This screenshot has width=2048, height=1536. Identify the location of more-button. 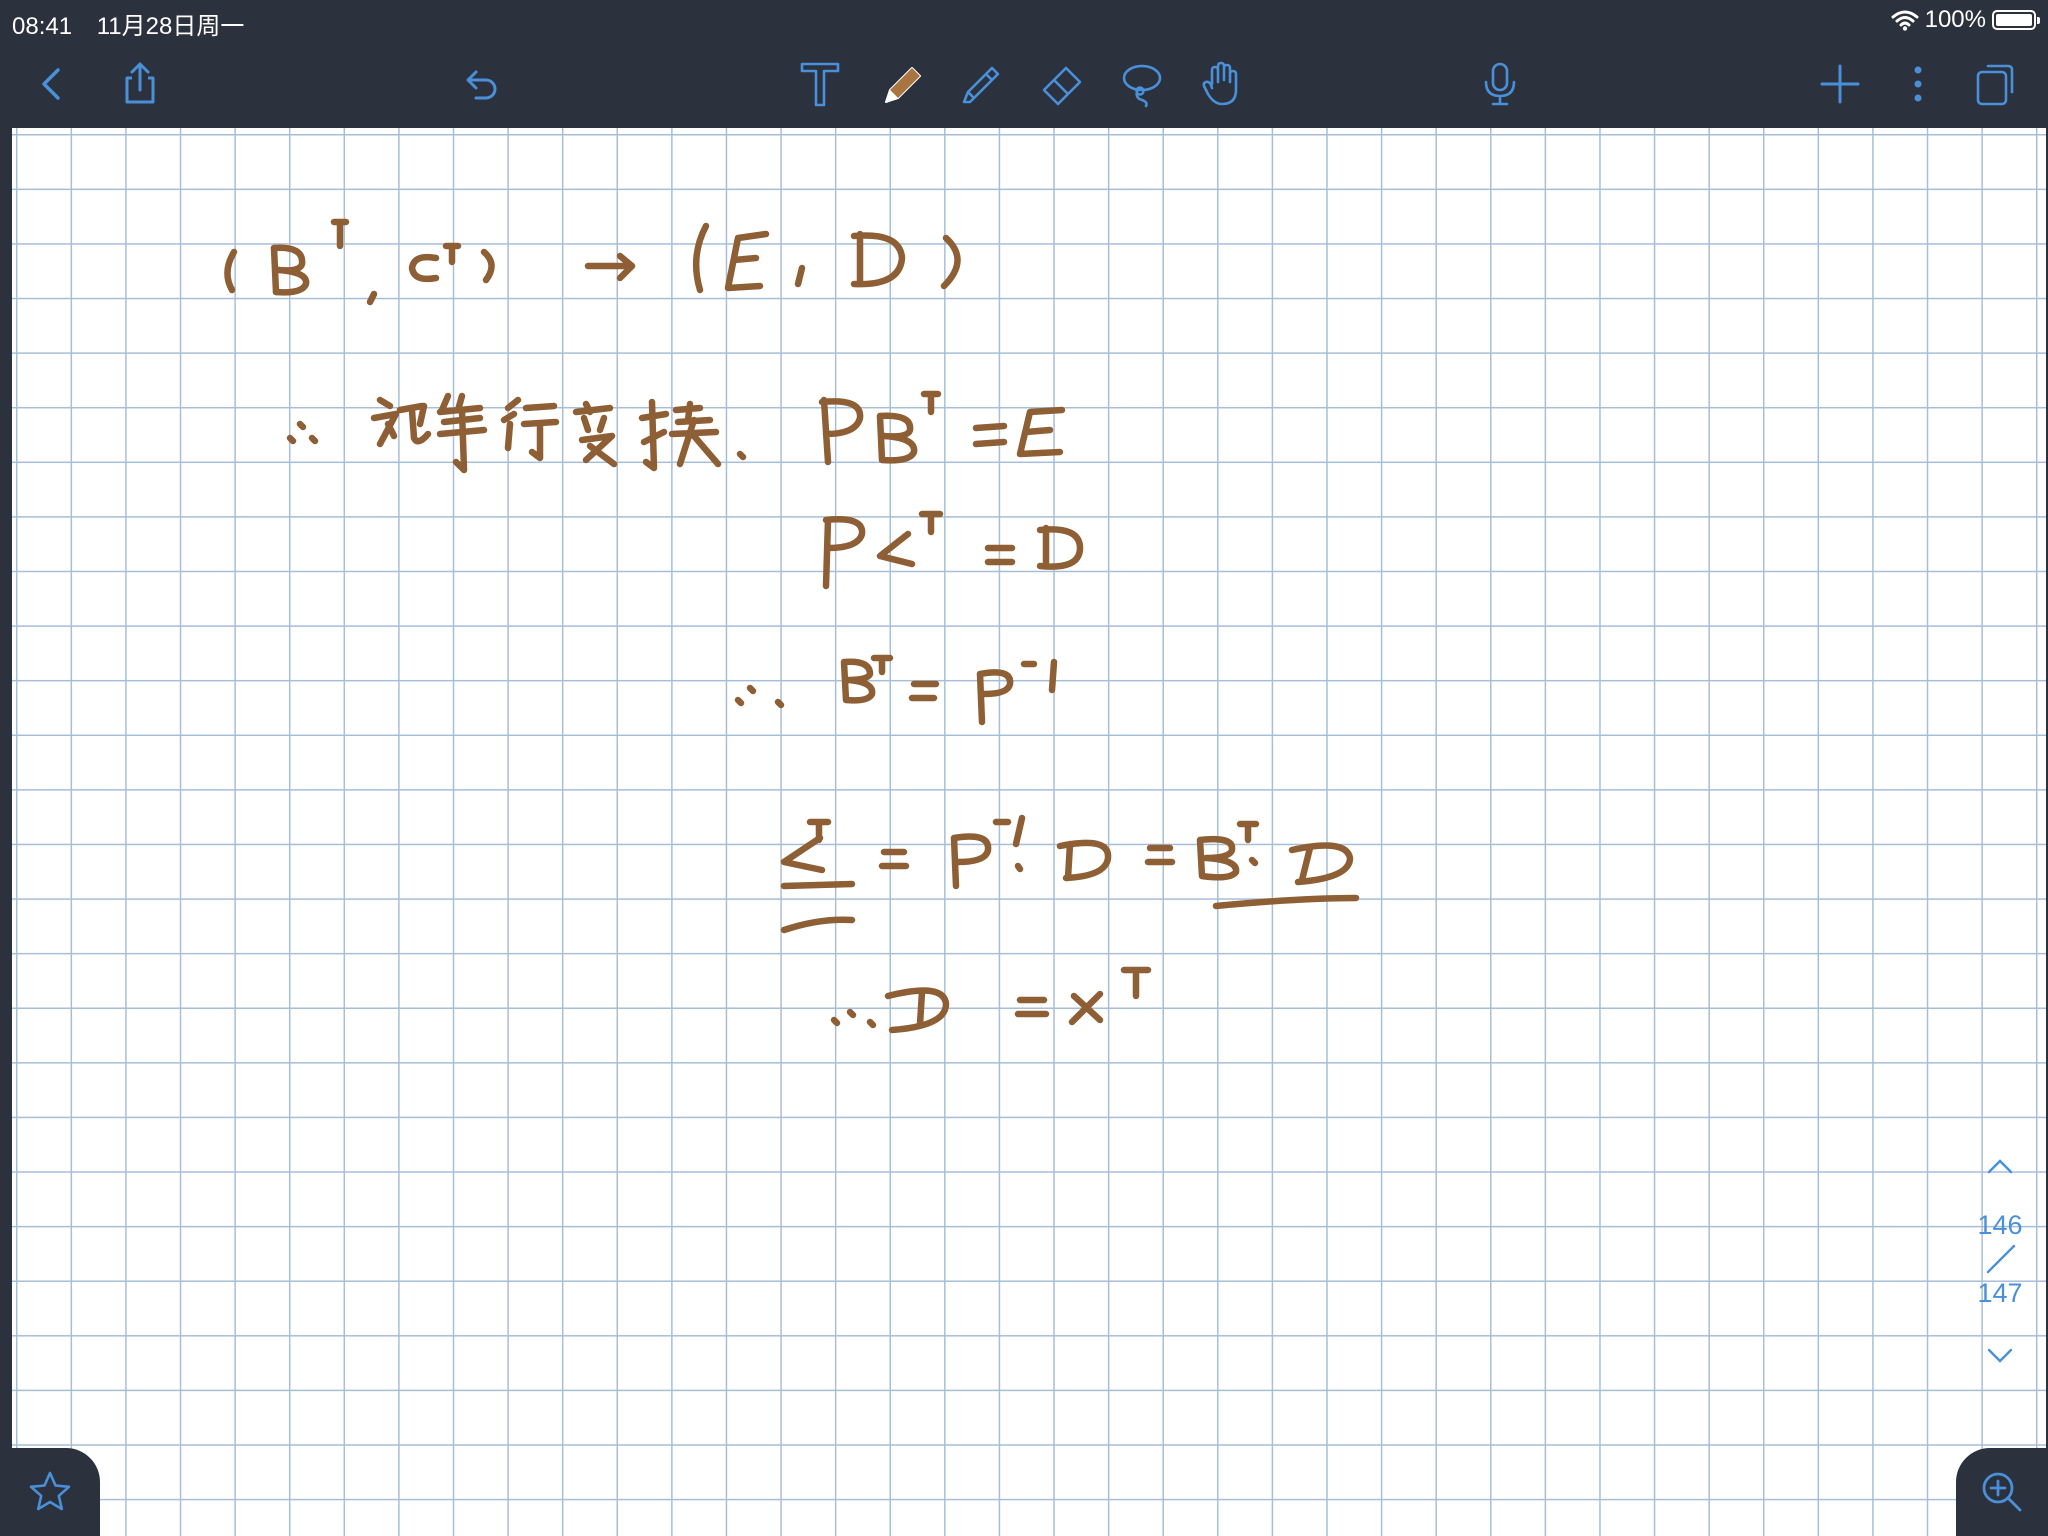
(1918, 84).